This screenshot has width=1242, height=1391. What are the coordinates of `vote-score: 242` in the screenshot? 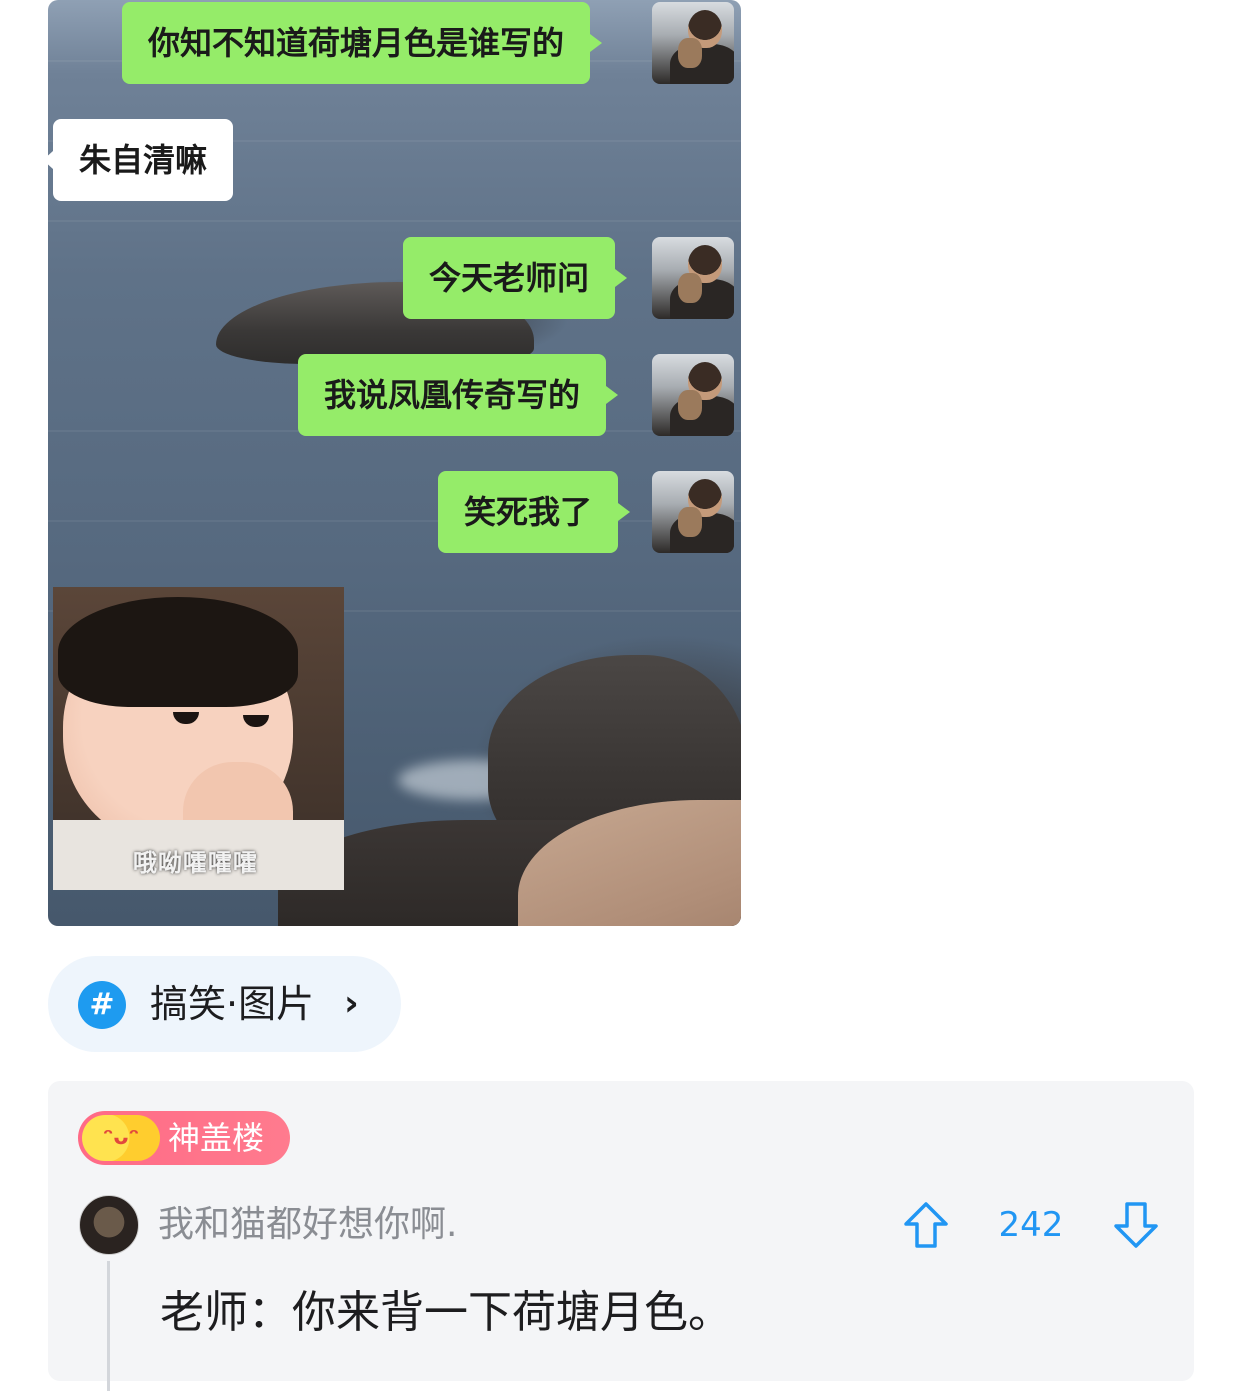 It's located at (1031, 1225).